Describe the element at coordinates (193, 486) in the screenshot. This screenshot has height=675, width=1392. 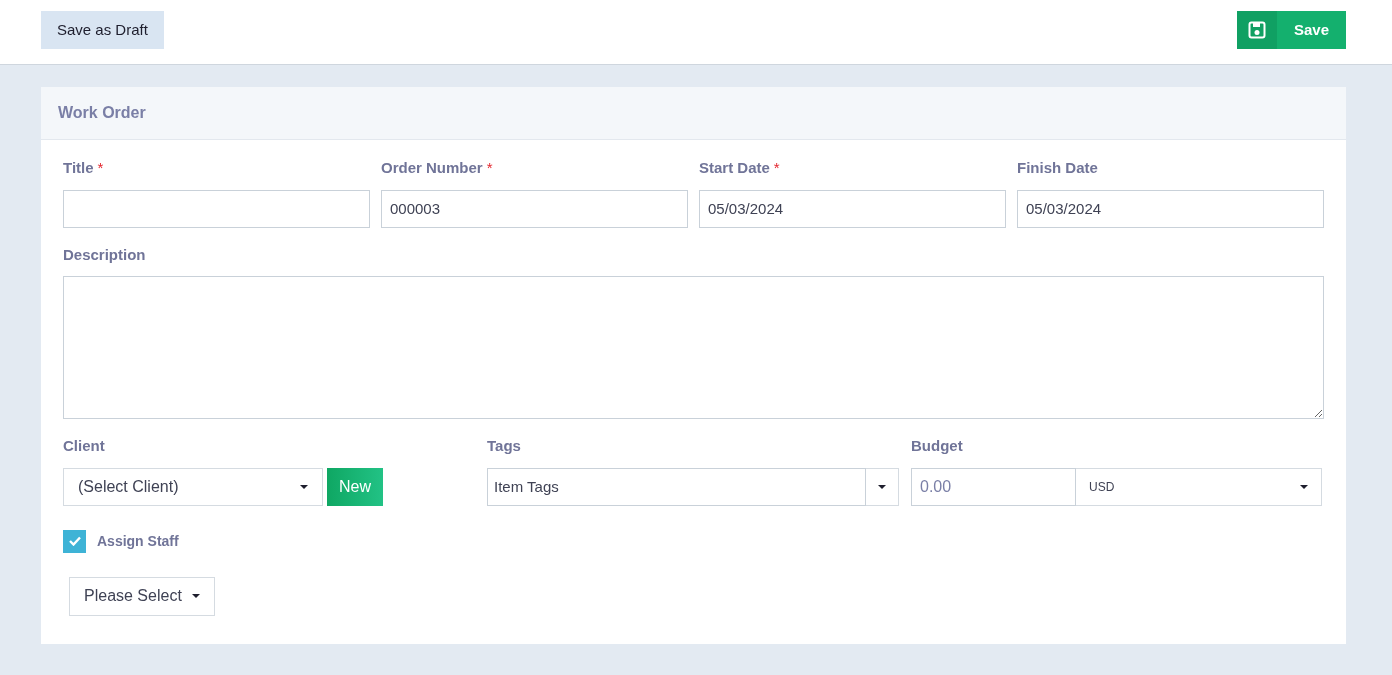
I see `client-select: (Select Client)` at that location.